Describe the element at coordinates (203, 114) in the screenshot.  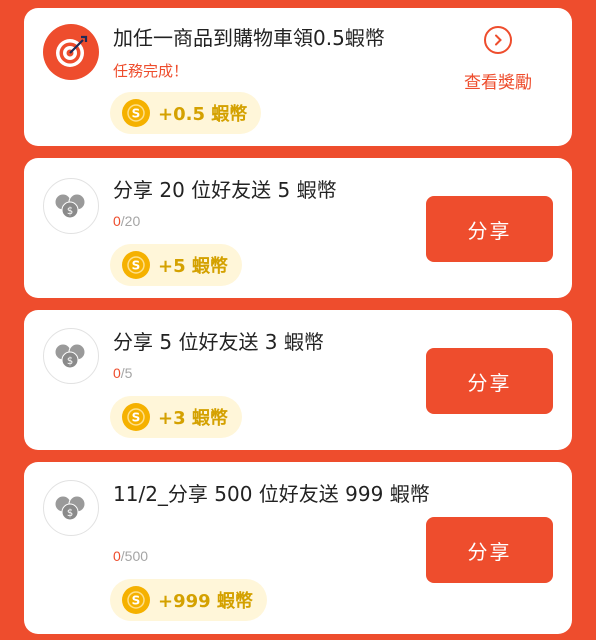
I see `reward-amount: +0.5 蝦幣` at that location.